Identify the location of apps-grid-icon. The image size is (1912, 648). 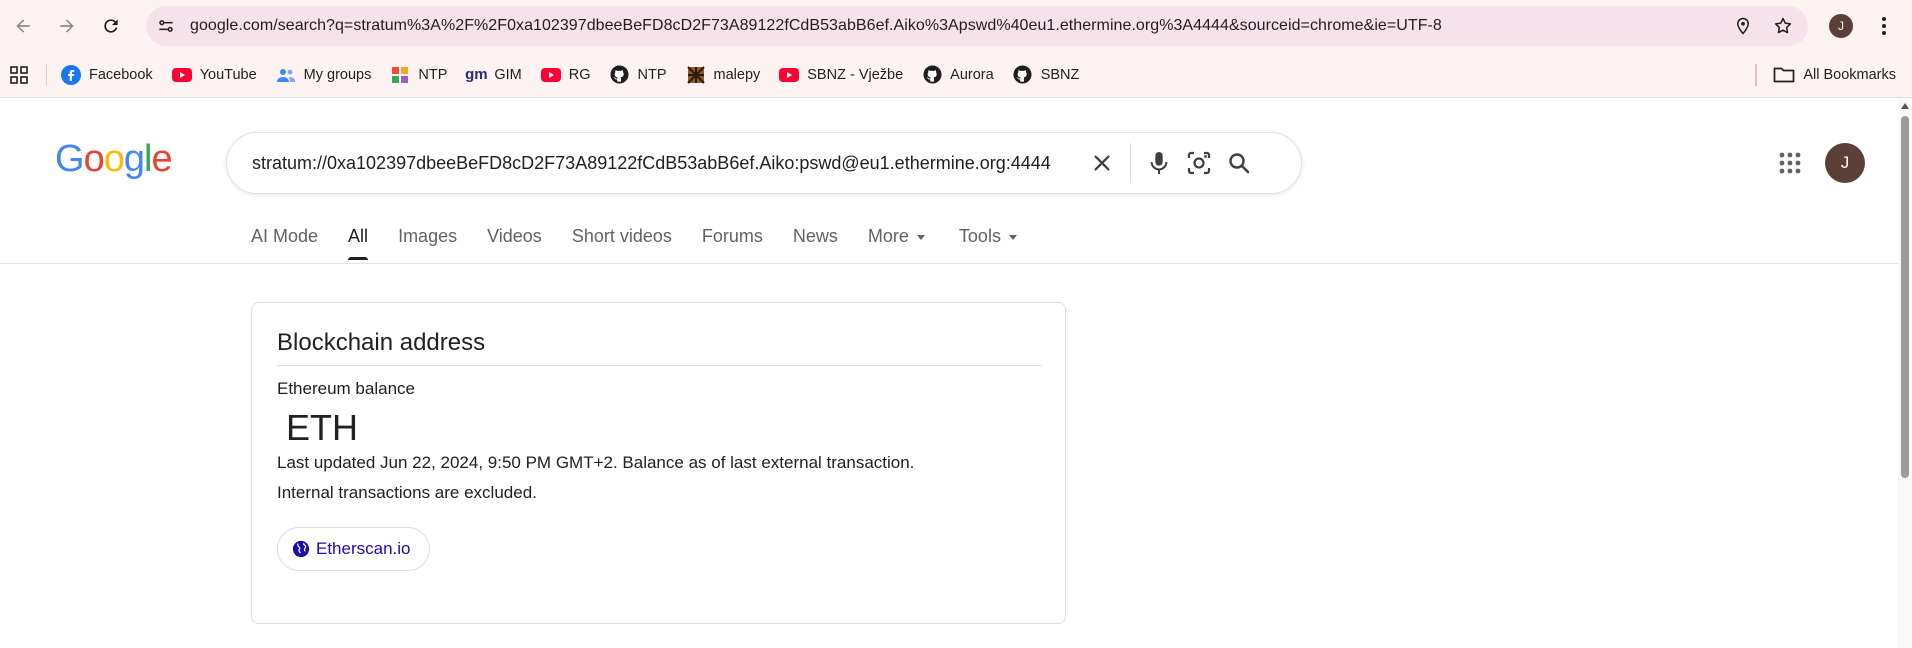
(19, 75).